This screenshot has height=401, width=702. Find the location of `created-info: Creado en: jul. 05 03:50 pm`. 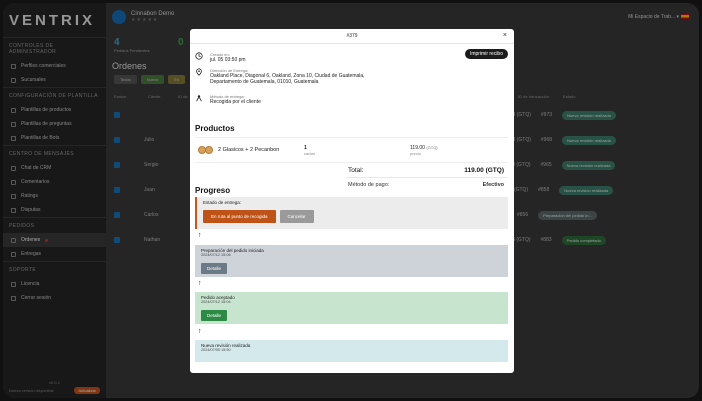

created-info: Creado en: jul. 05 03:50 pm is located at coordinates (345, 57).